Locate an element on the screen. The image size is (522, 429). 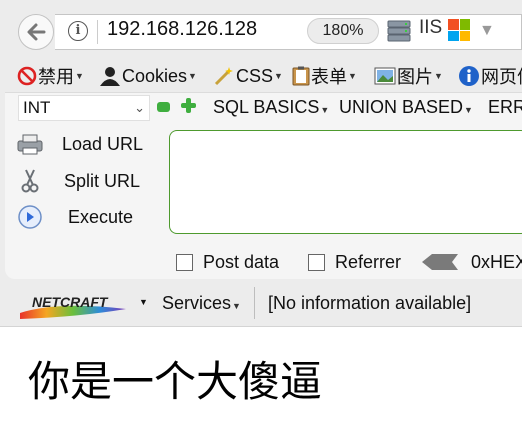
back-arrow-icon is located at coordinates (36, 32).